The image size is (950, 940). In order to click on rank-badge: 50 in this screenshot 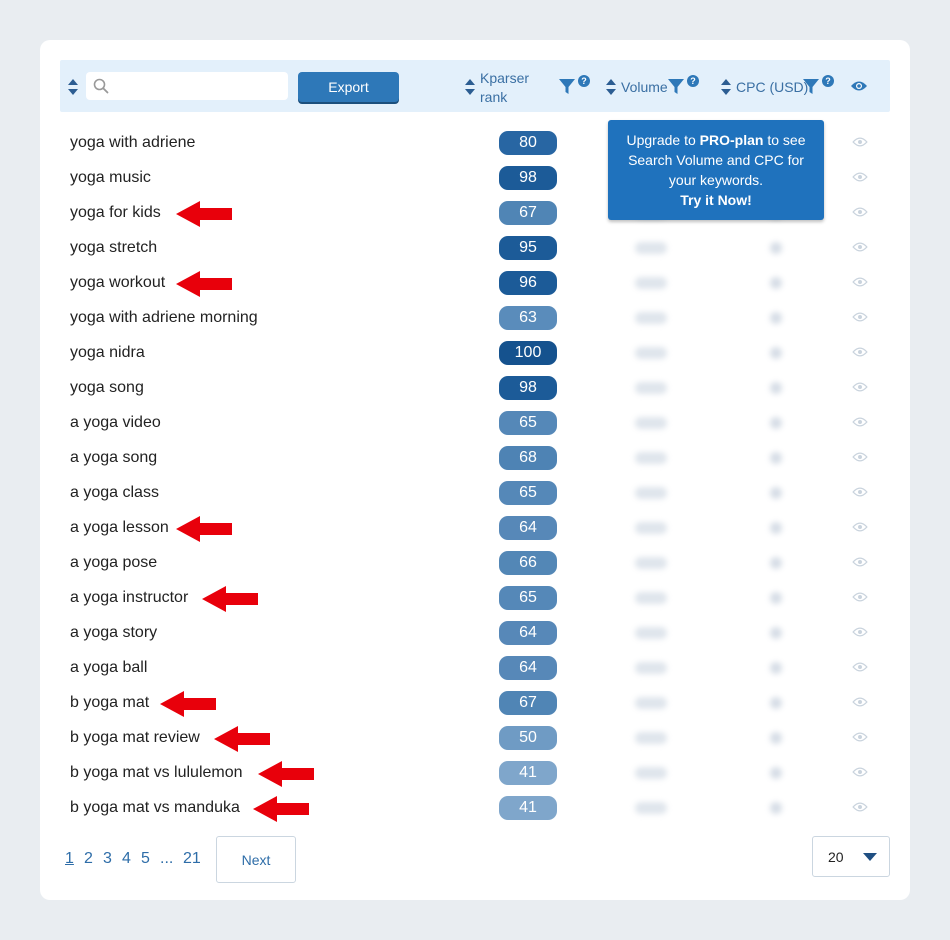, I will do `click(528, 738)`.